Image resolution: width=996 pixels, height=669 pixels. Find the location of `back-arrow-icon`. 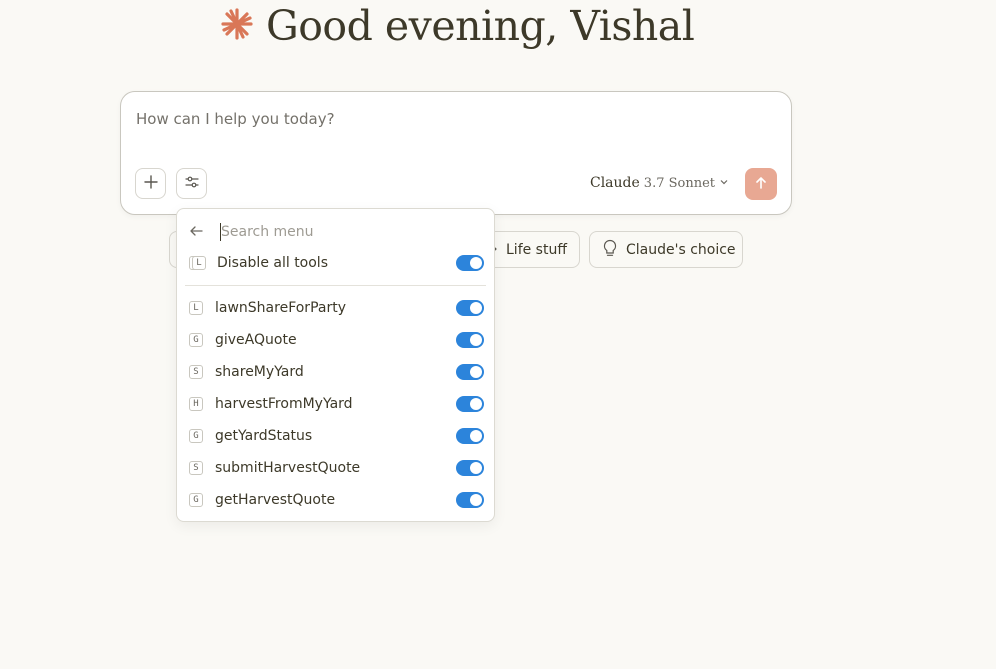

back-arrow-icon is located at coordinates (196, 232).